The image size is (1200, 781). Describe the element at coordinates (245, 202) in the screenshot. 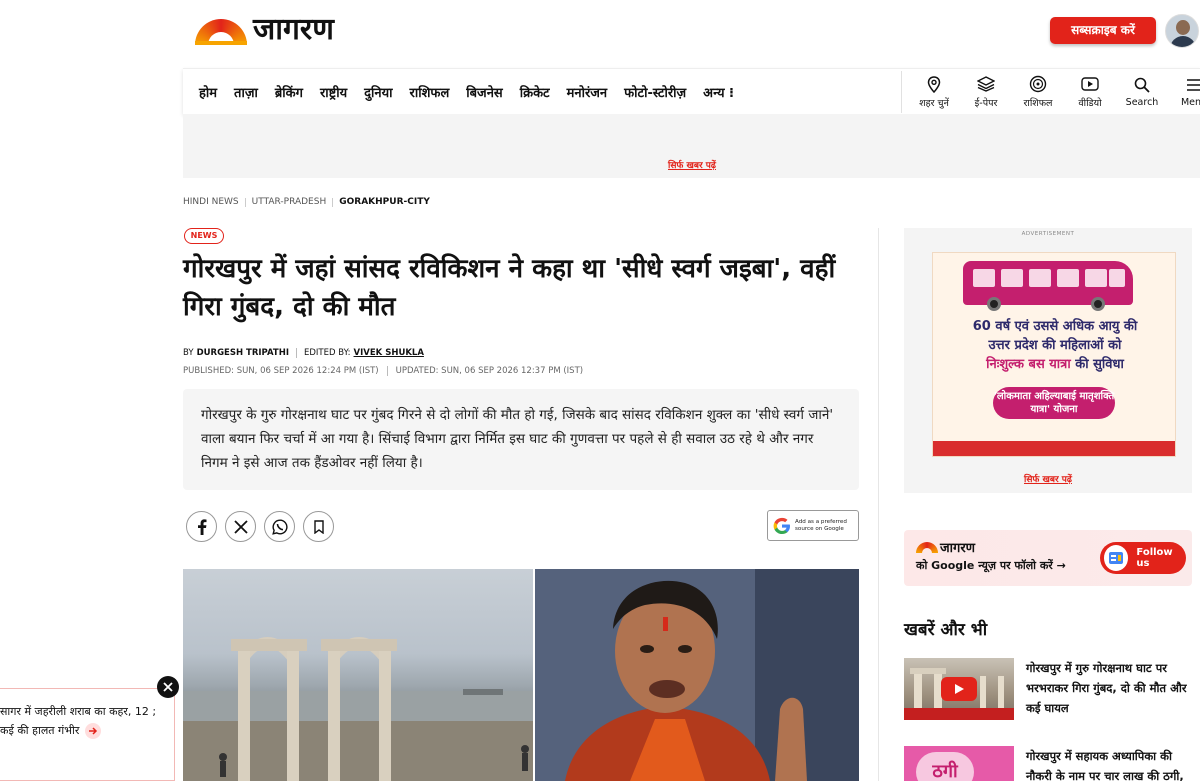

I see `breadcrumb-separator` at that location.